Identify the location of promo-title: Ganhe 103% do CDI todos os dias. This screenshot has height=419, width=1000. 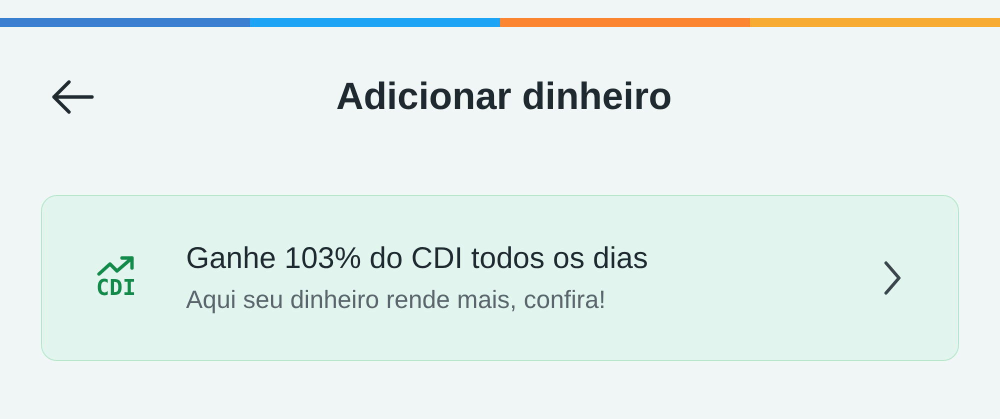
(417, 259).